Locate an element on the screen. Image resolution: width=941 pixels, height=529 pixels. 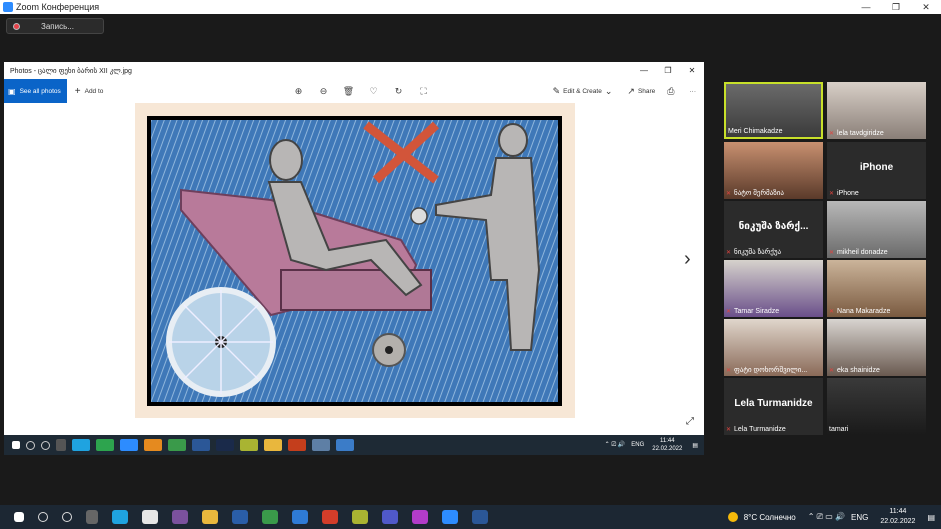
participant-placeholder-name: iPhone is located at coordinates (876, 167).